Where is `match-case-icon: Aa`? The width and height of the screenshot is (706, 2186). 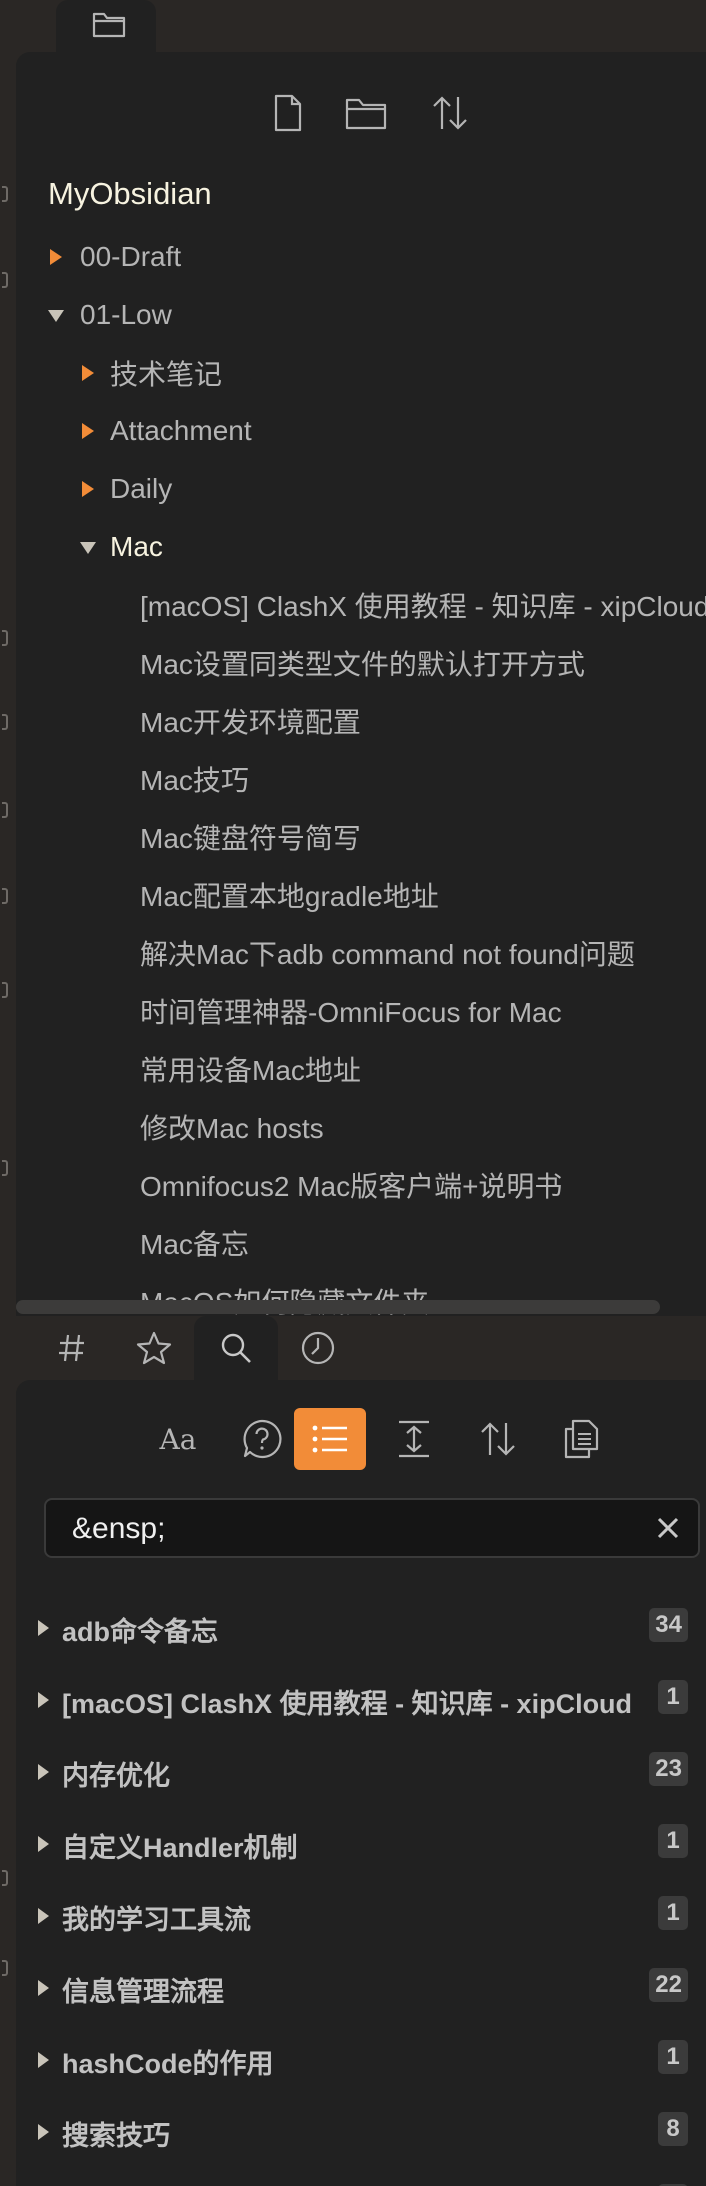
match-case-icon: Aa is located at coordinates (178, 1439).